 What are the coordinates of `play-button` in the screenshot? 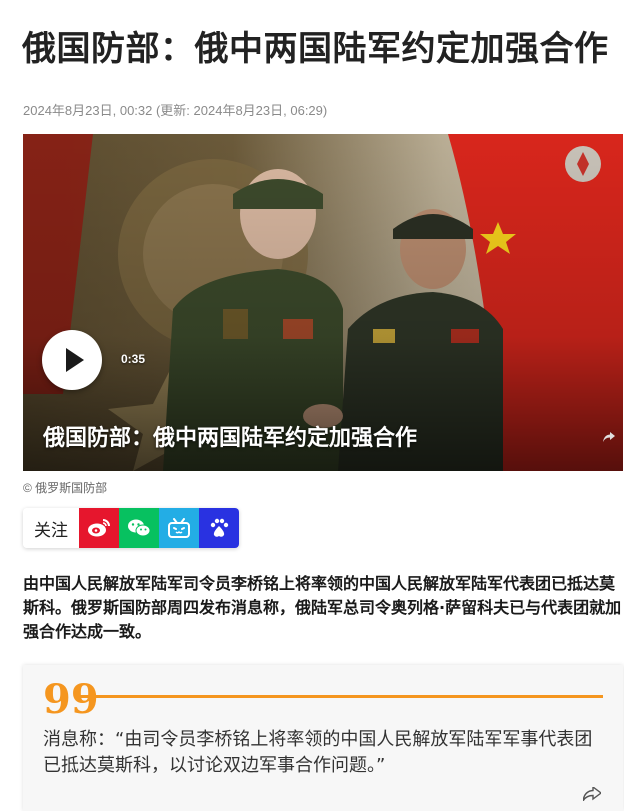 It's located at (72, 360).